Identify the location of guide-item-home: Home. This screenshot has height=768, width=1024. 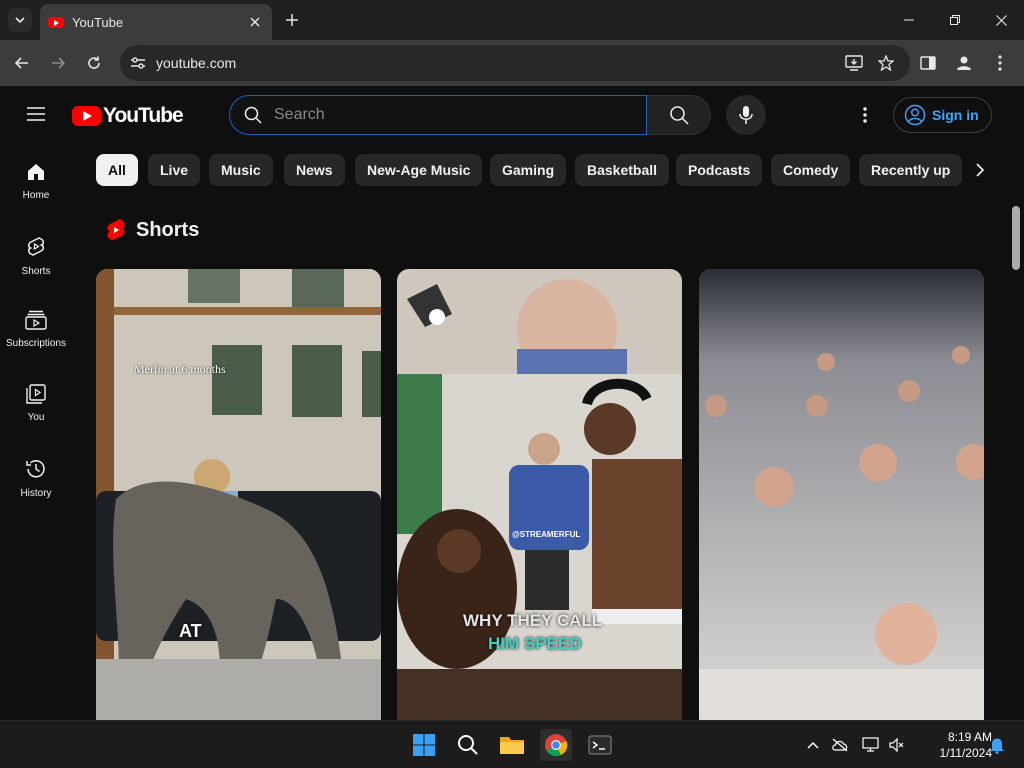
(36, 179).